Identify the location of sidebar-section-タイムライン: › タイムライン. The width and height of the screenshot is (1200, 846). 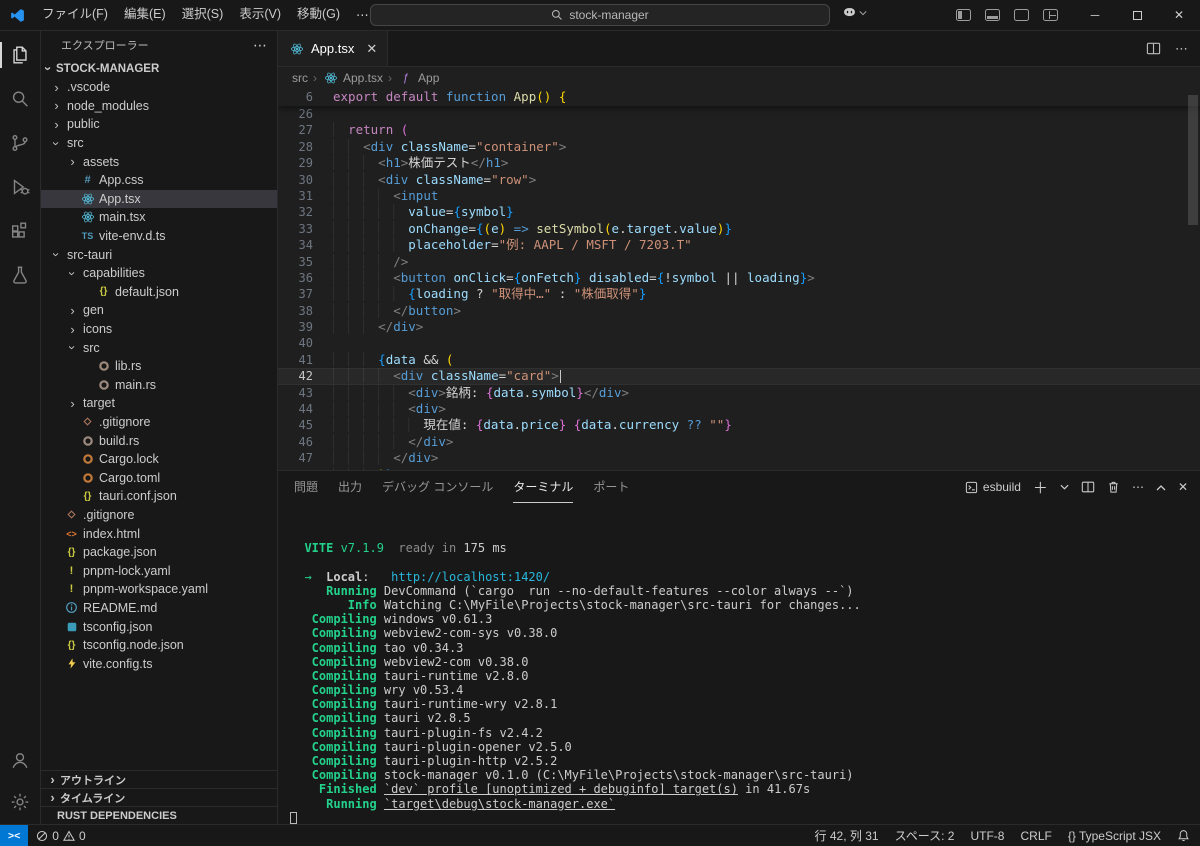
(159, 797).